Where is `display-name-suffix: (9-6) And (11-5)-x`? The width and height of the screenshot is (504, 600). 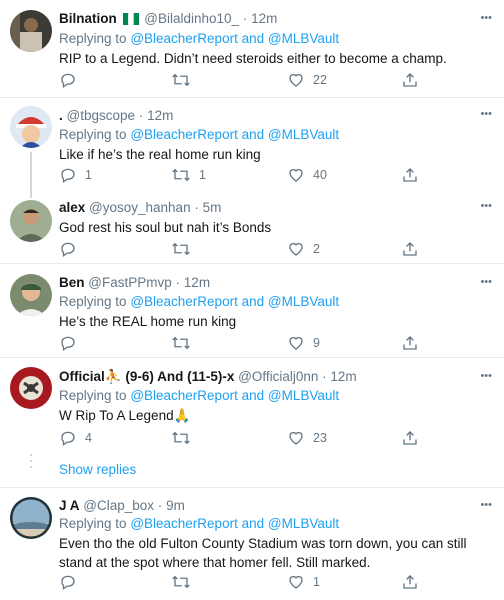 display-name-suffix: (9-6) And (11-5)-x is located at coordinates (179, 376).